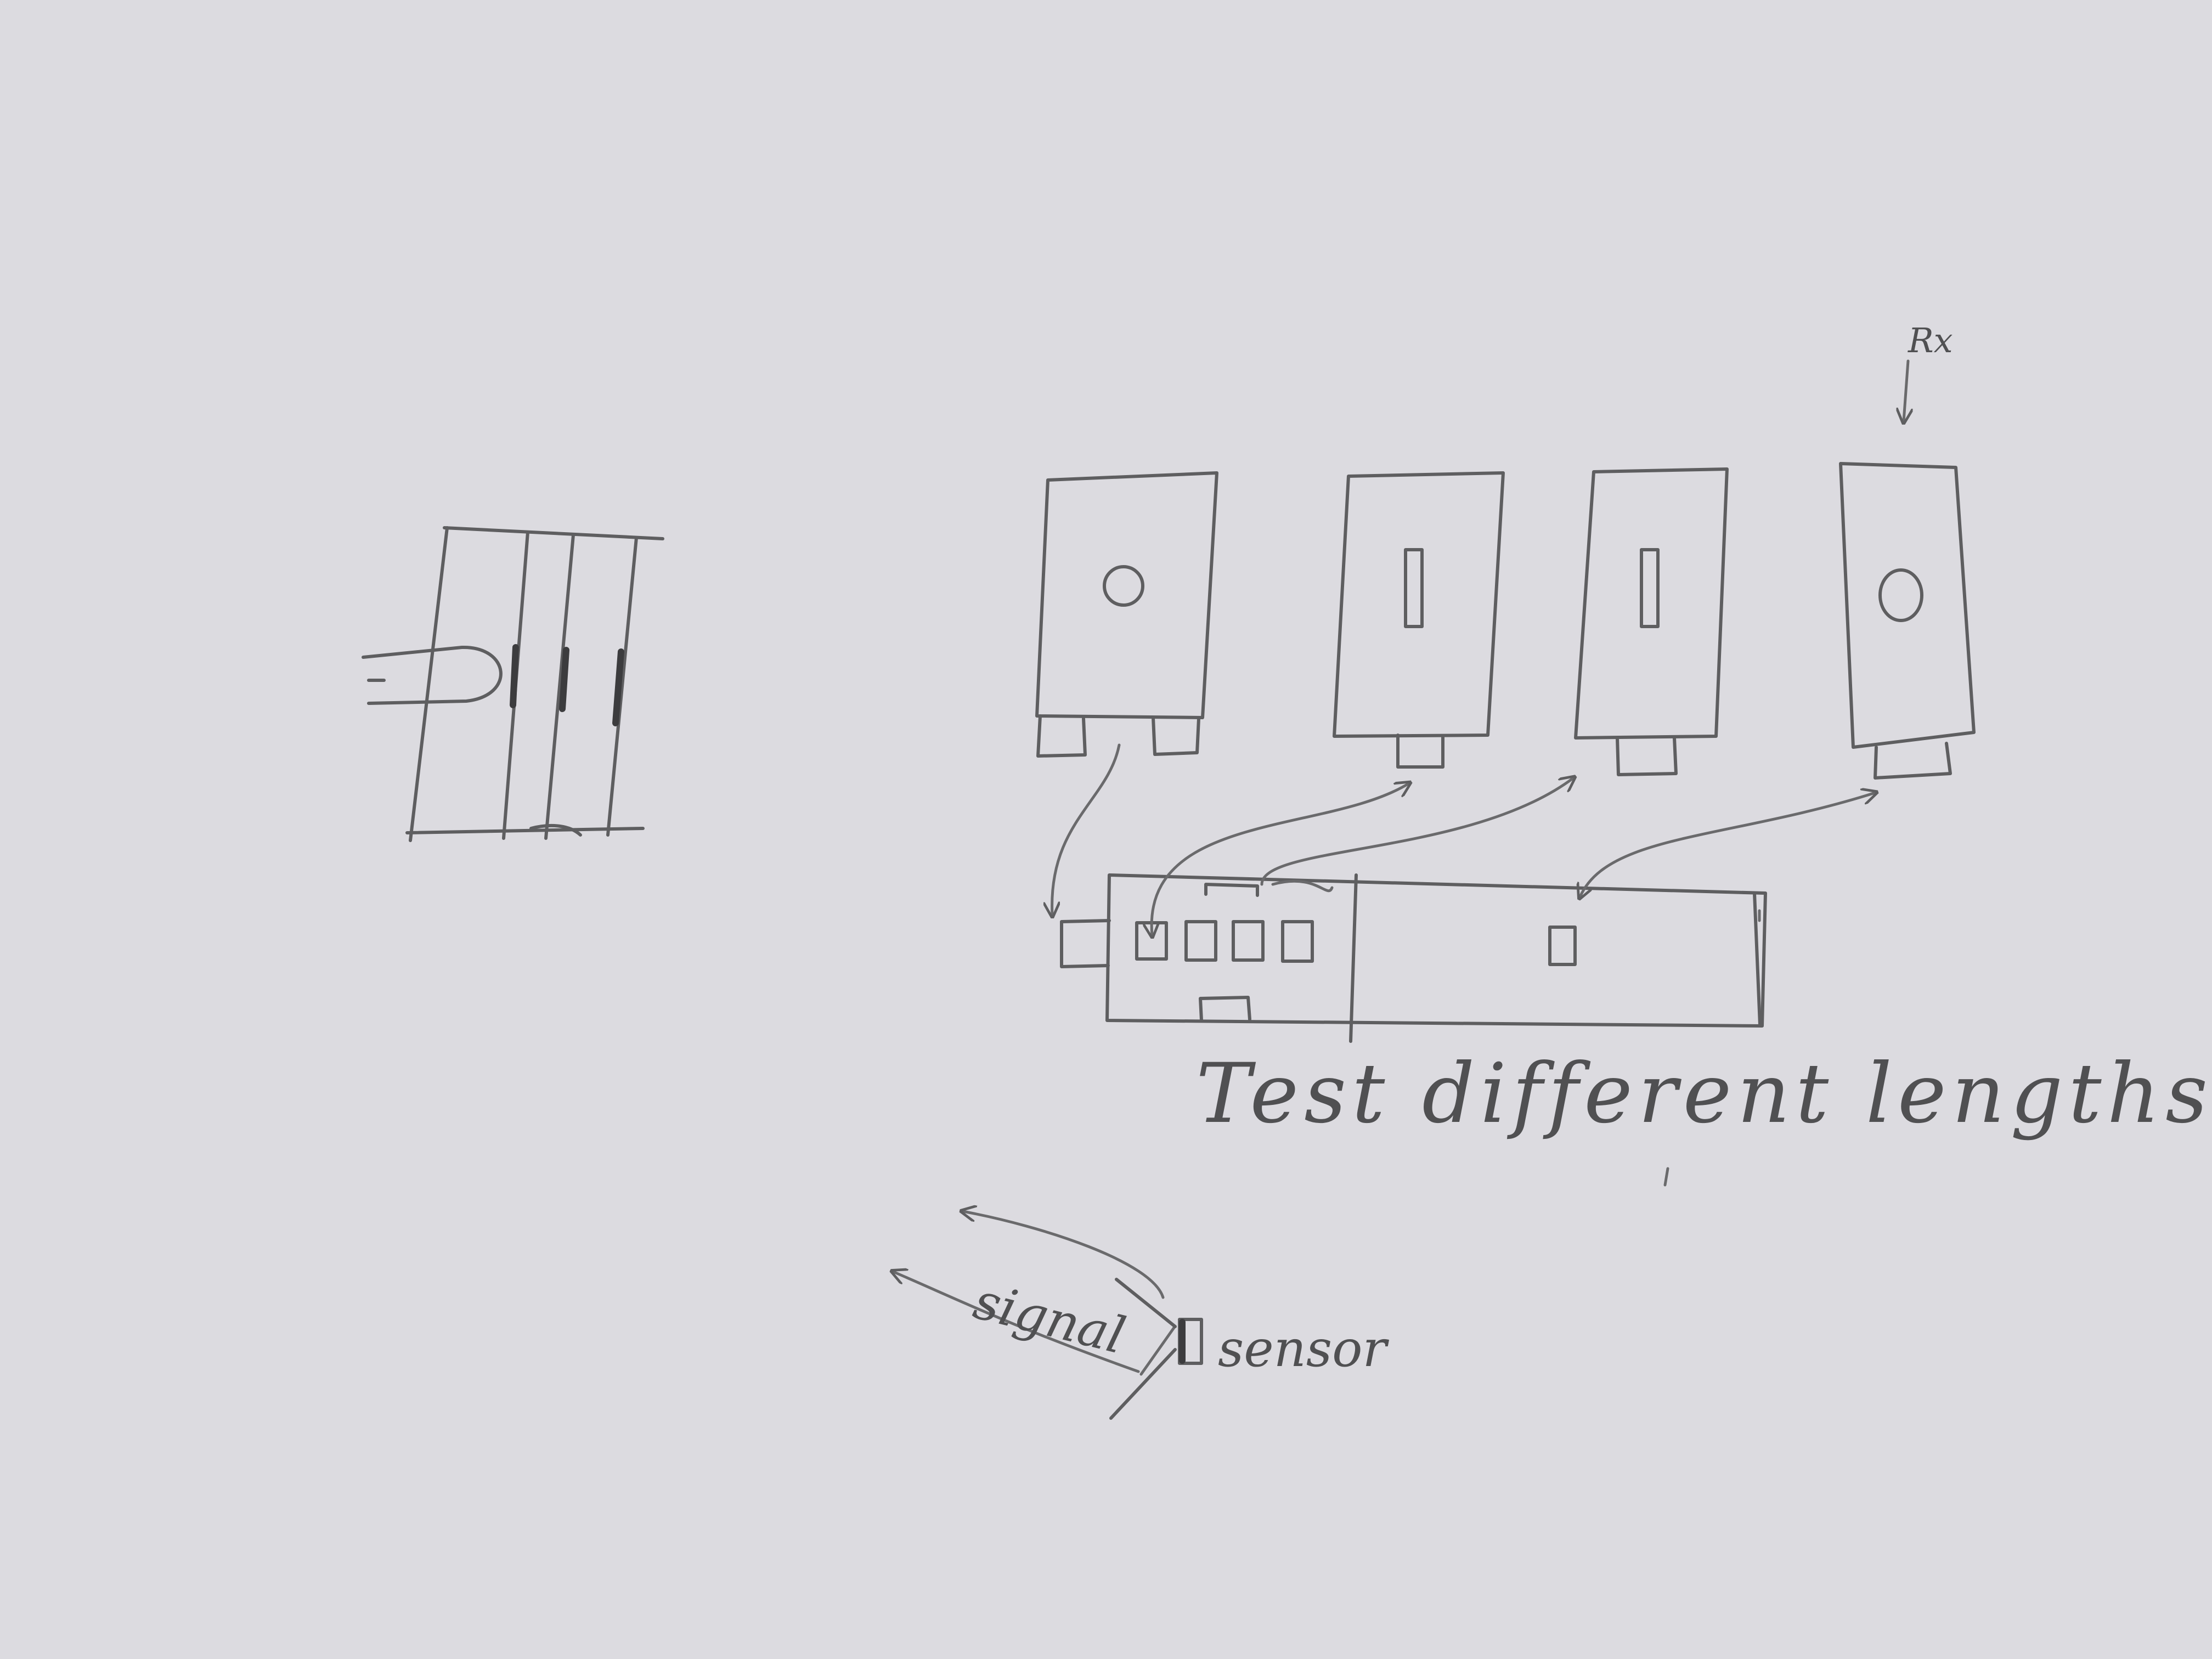 This screenshot has width=2212, height=1659. Describe the element at coordinates (1666, 1177) in the screenshot. I see `caption-underline-stroke` at that location.